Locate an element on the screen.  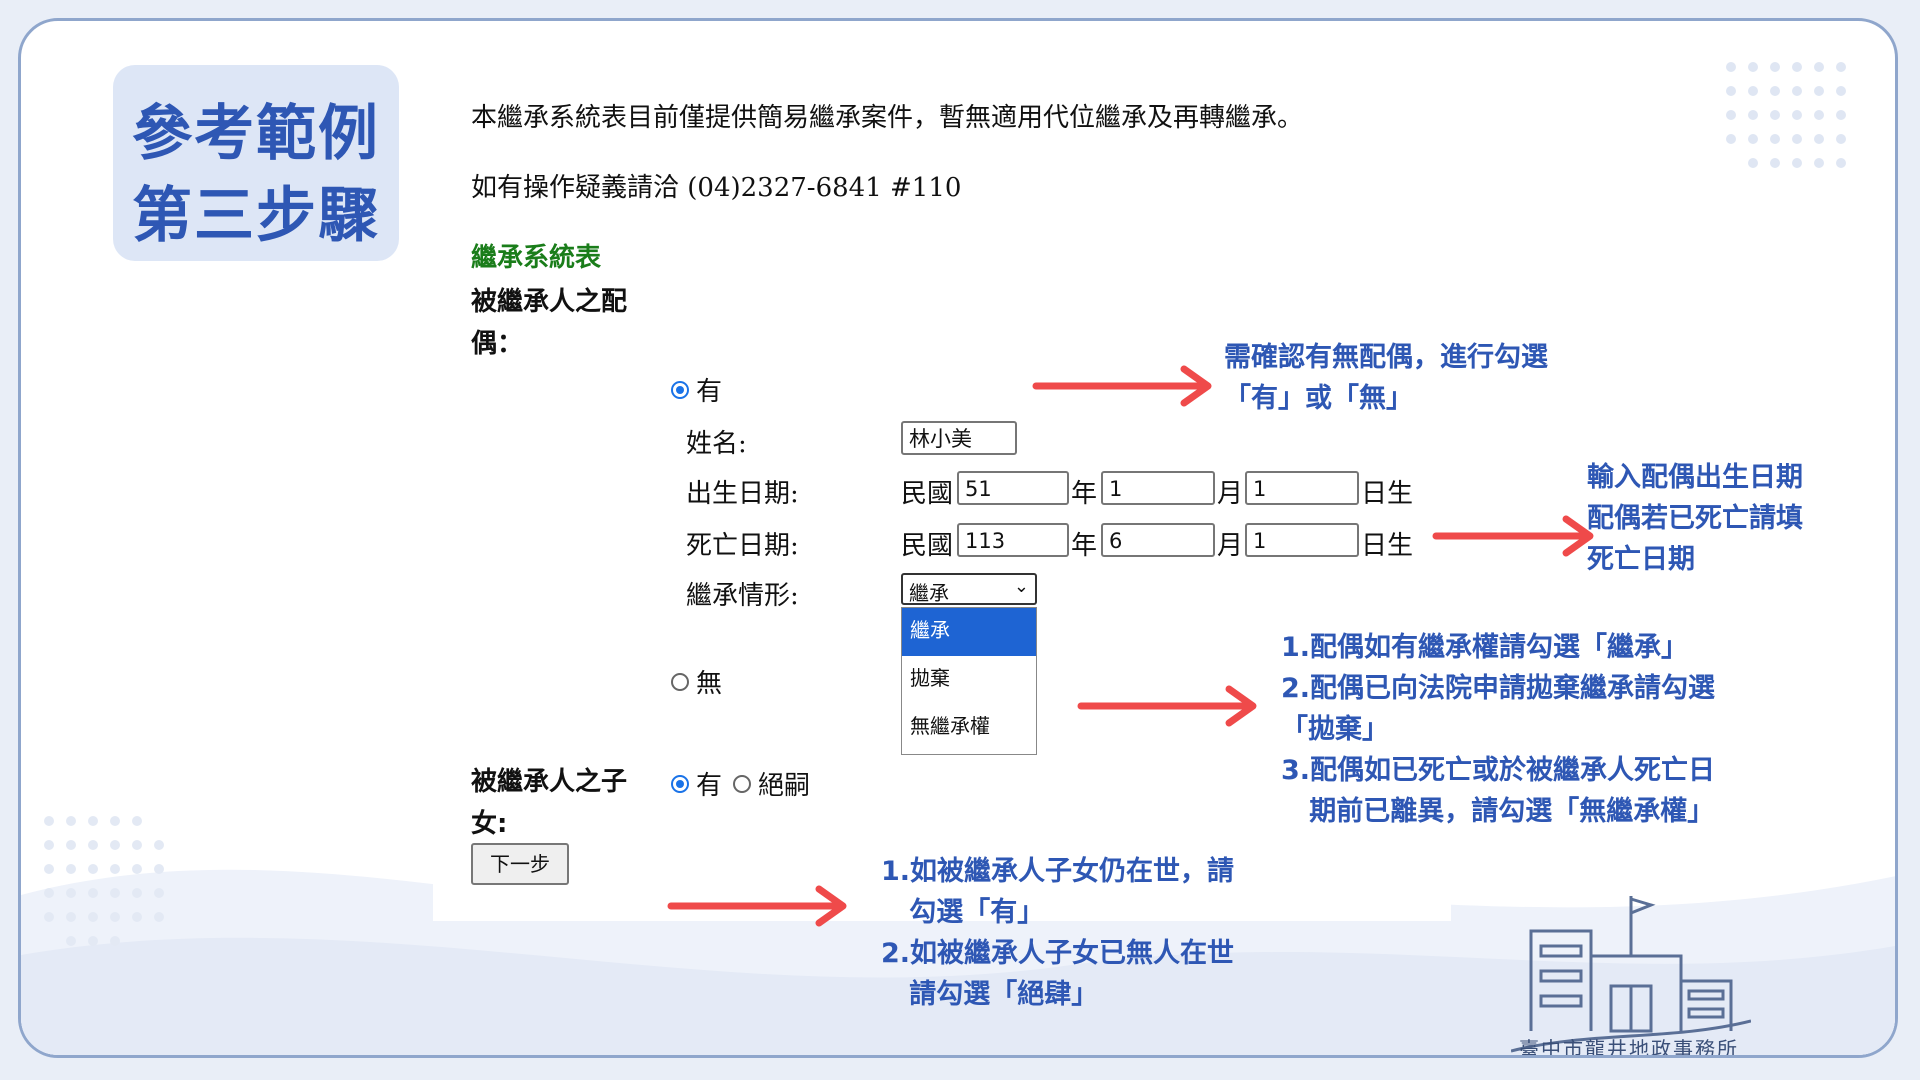
spouse-label-line2: 偶： is located at coordinates (497, 344).